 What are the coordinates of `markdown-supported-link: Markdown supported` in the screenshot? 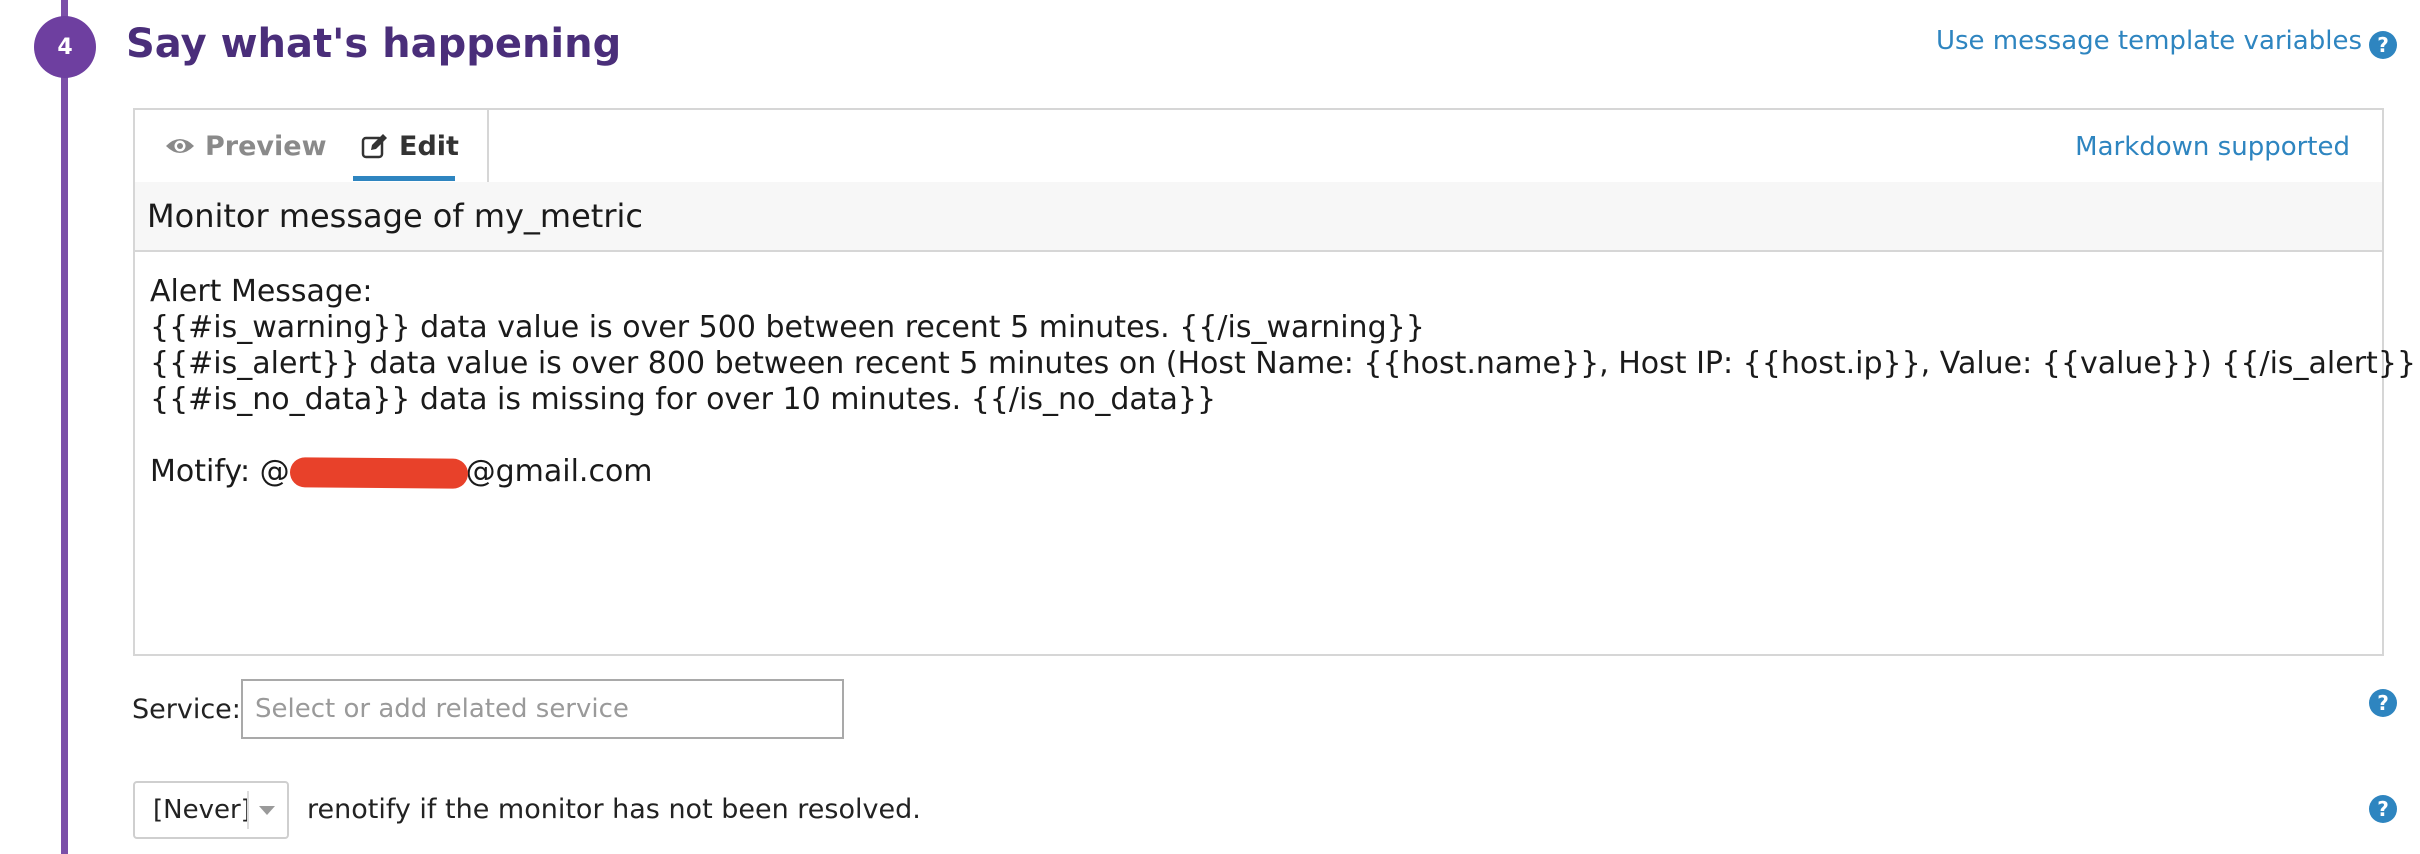 It's located at (2212, 147).